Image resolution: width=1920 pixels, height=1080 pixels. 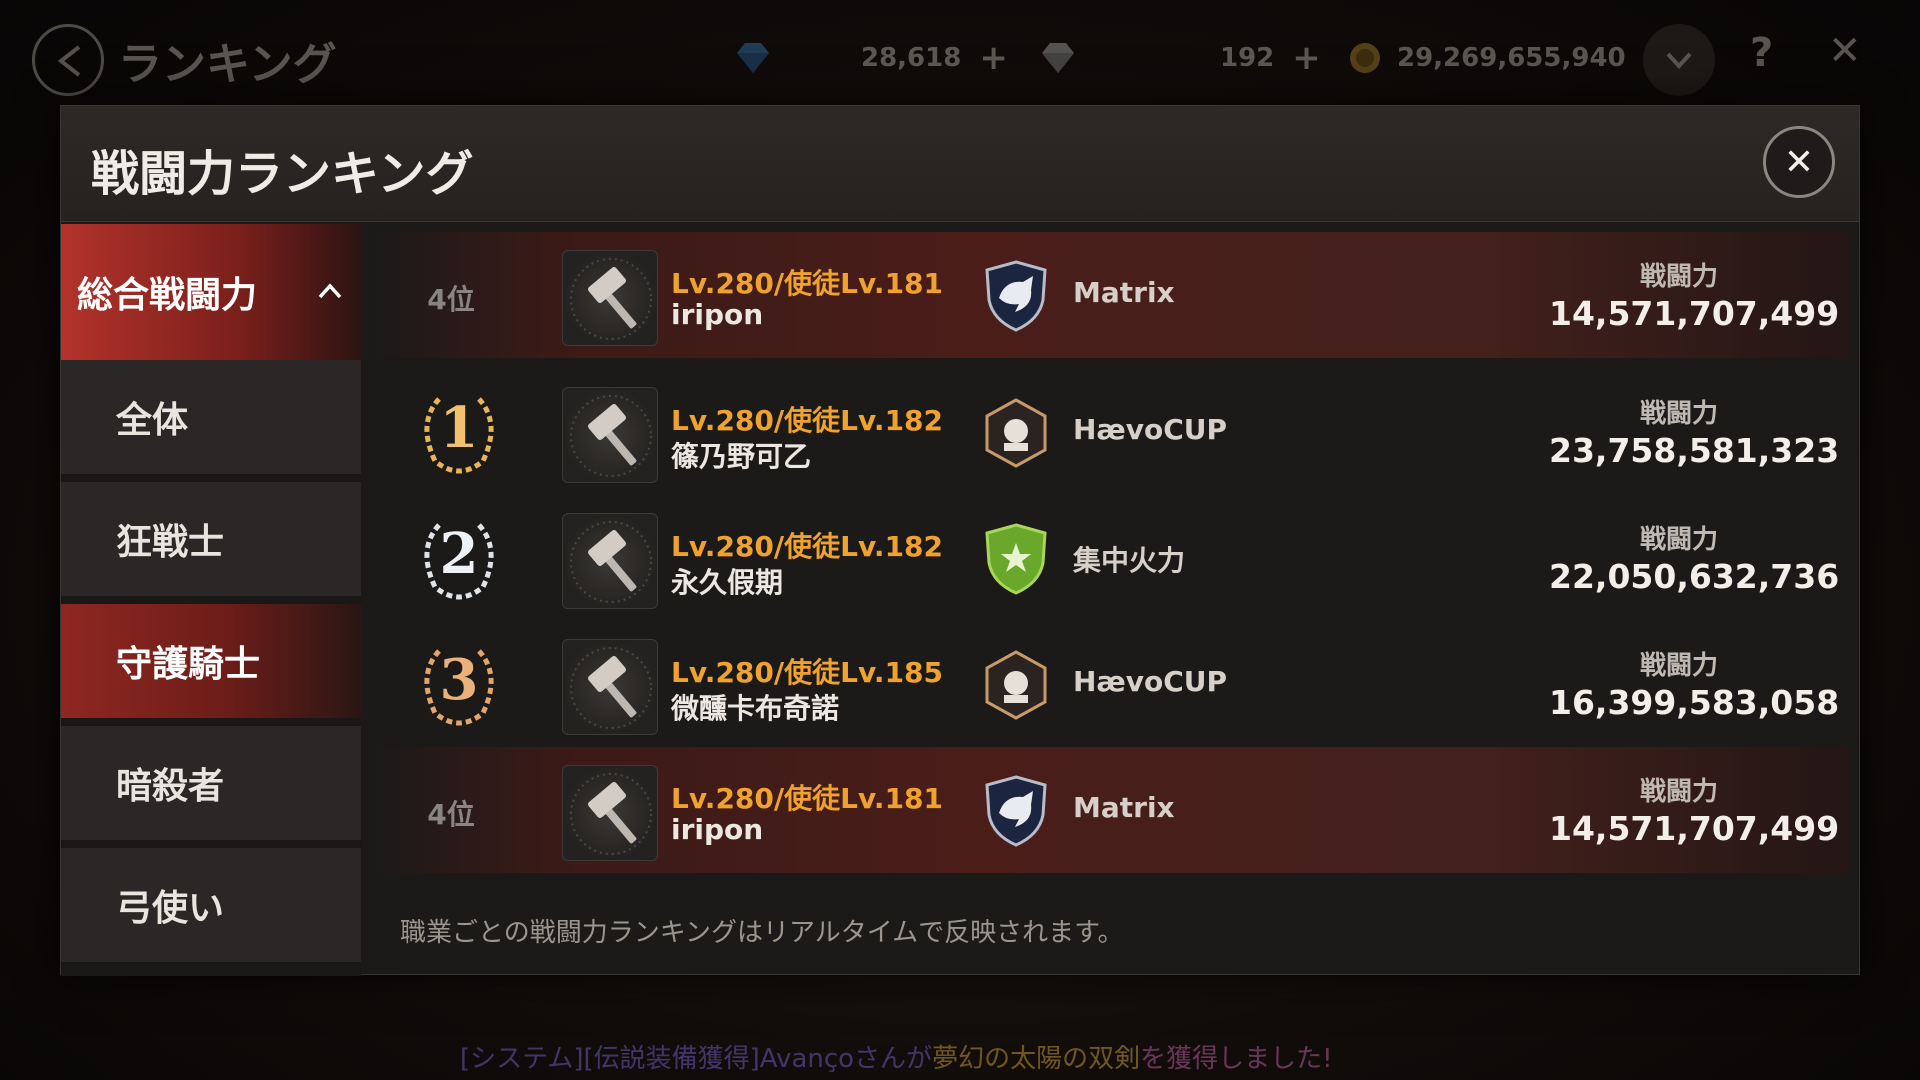 I want to click on crystal-currency: 192 +, so click(x=1179, y=58).